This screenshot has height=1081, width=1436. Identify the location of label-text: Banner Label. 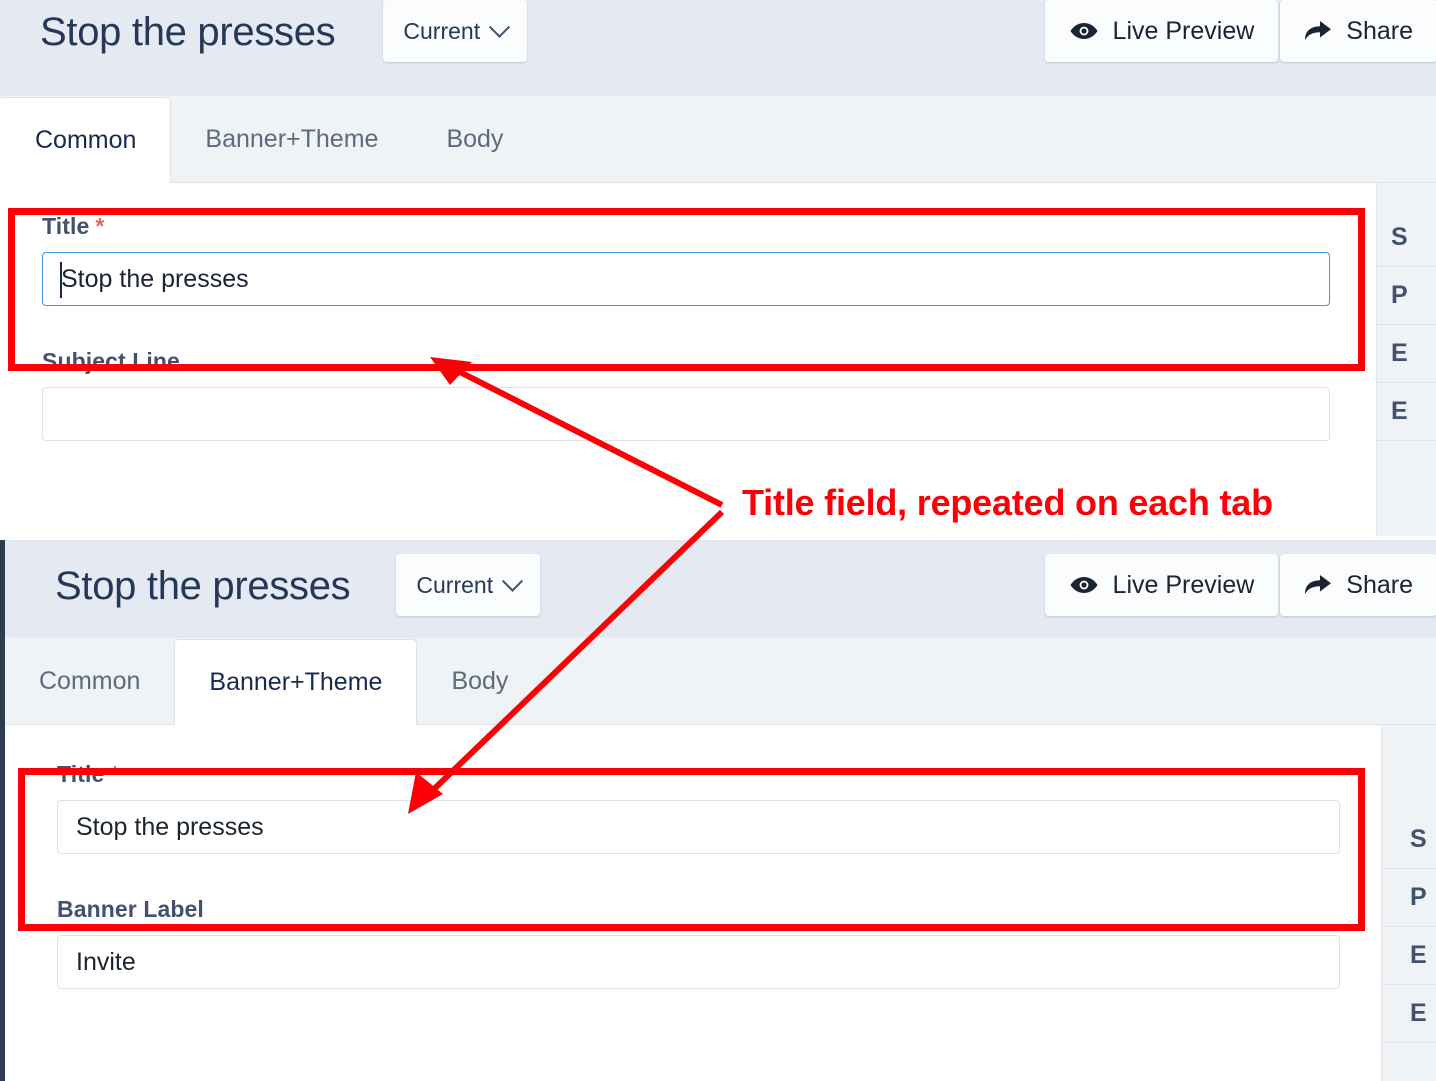
(130, 909).